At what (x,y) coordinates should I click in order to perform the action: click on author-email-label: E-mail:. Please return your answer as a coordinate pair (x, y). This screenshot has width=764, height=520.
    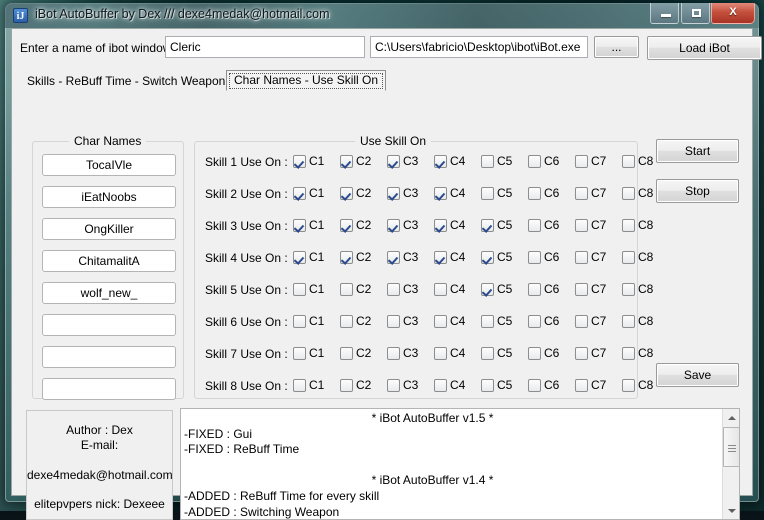
    Looking at the image, I should click on (99, 445).